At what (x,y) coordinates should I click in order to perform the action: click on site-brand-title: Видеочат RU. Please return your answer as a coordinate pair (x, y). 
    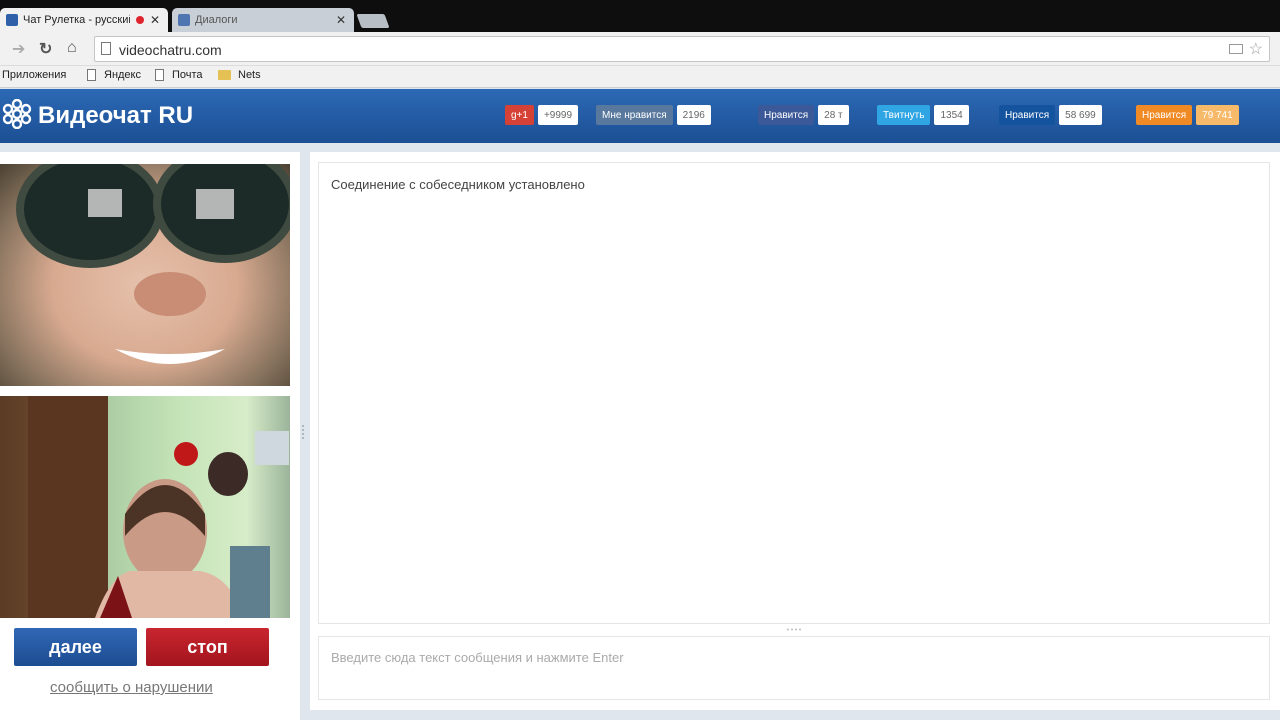
    Looking at the image, I should click on (115, 116).